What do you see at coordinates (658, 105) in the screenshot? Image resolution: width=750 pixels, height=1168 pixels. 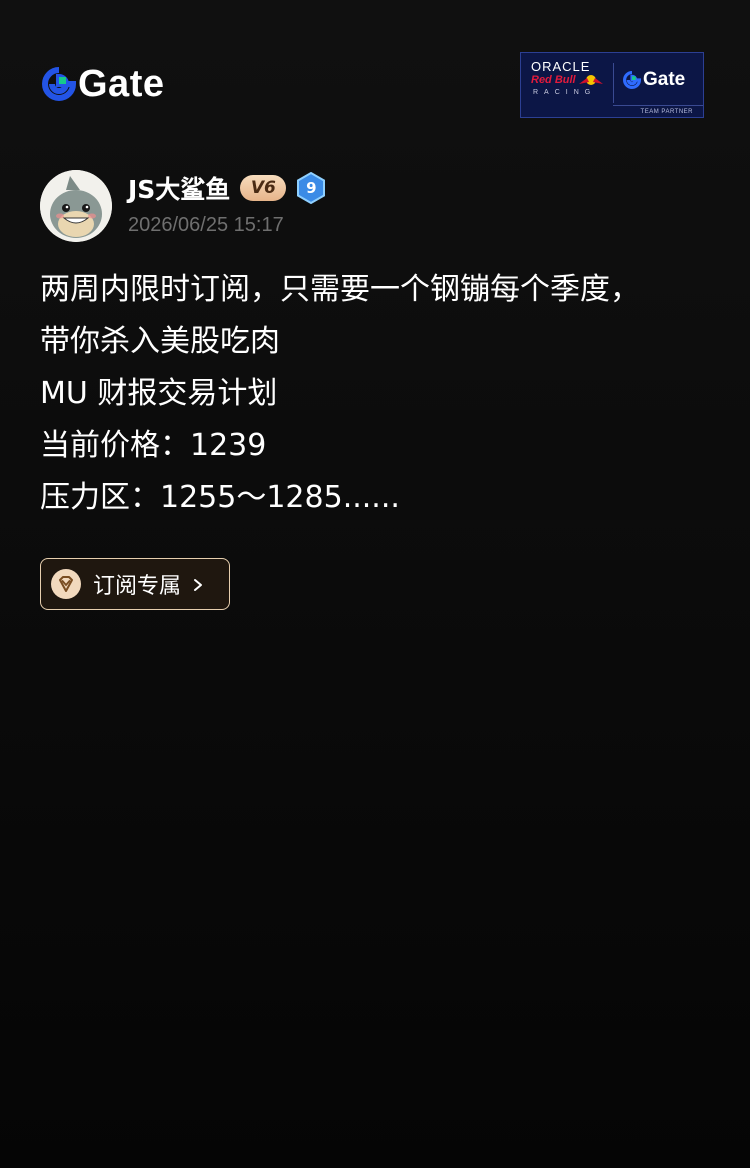 I see `team-partner-rule` at bounding box center [658, 105].